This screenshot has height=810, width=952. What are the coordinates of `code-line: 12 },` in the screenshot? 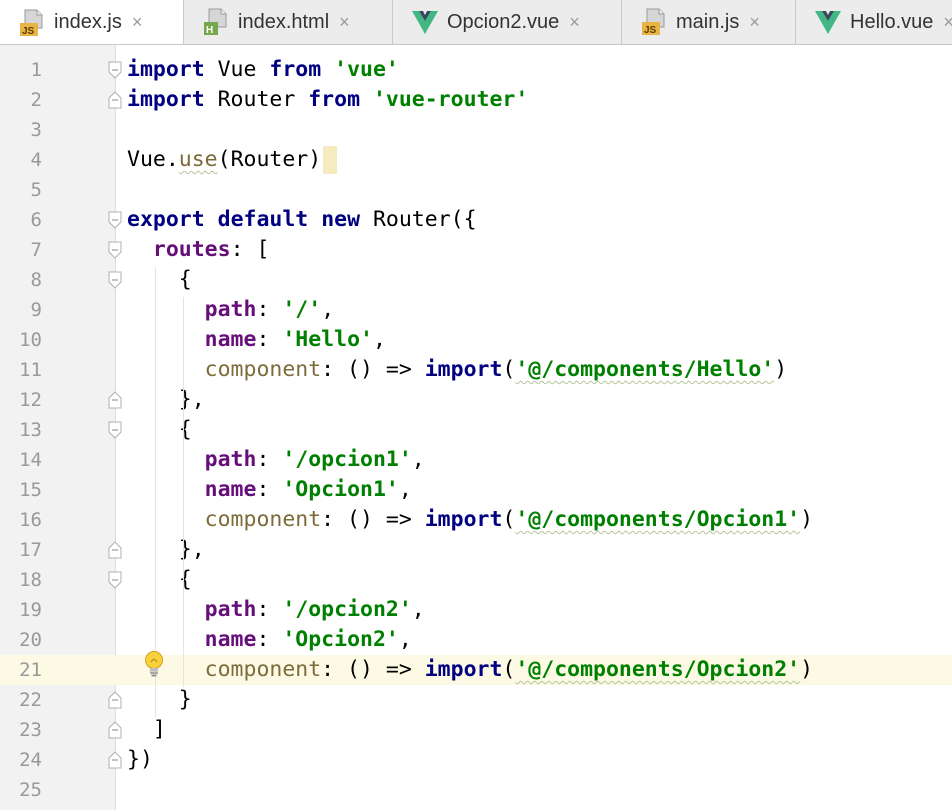 It's located at (476, 400).